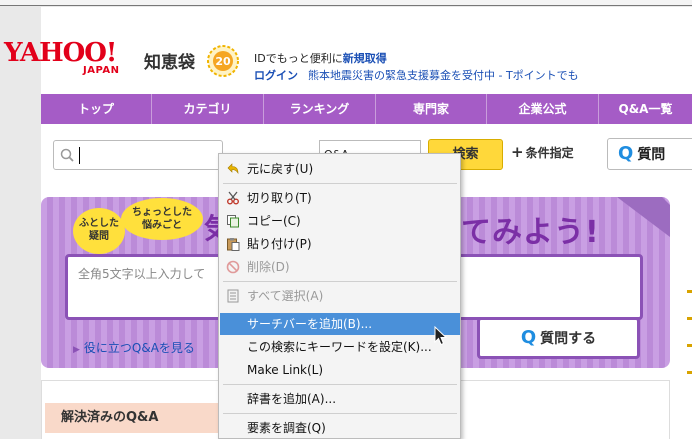 This screenshot has height=439, width=692. What do you see at coordinates (76, 350) in the screenshot?
I see `triangle-right-icon: ▶` at bounding box center [76, 350].